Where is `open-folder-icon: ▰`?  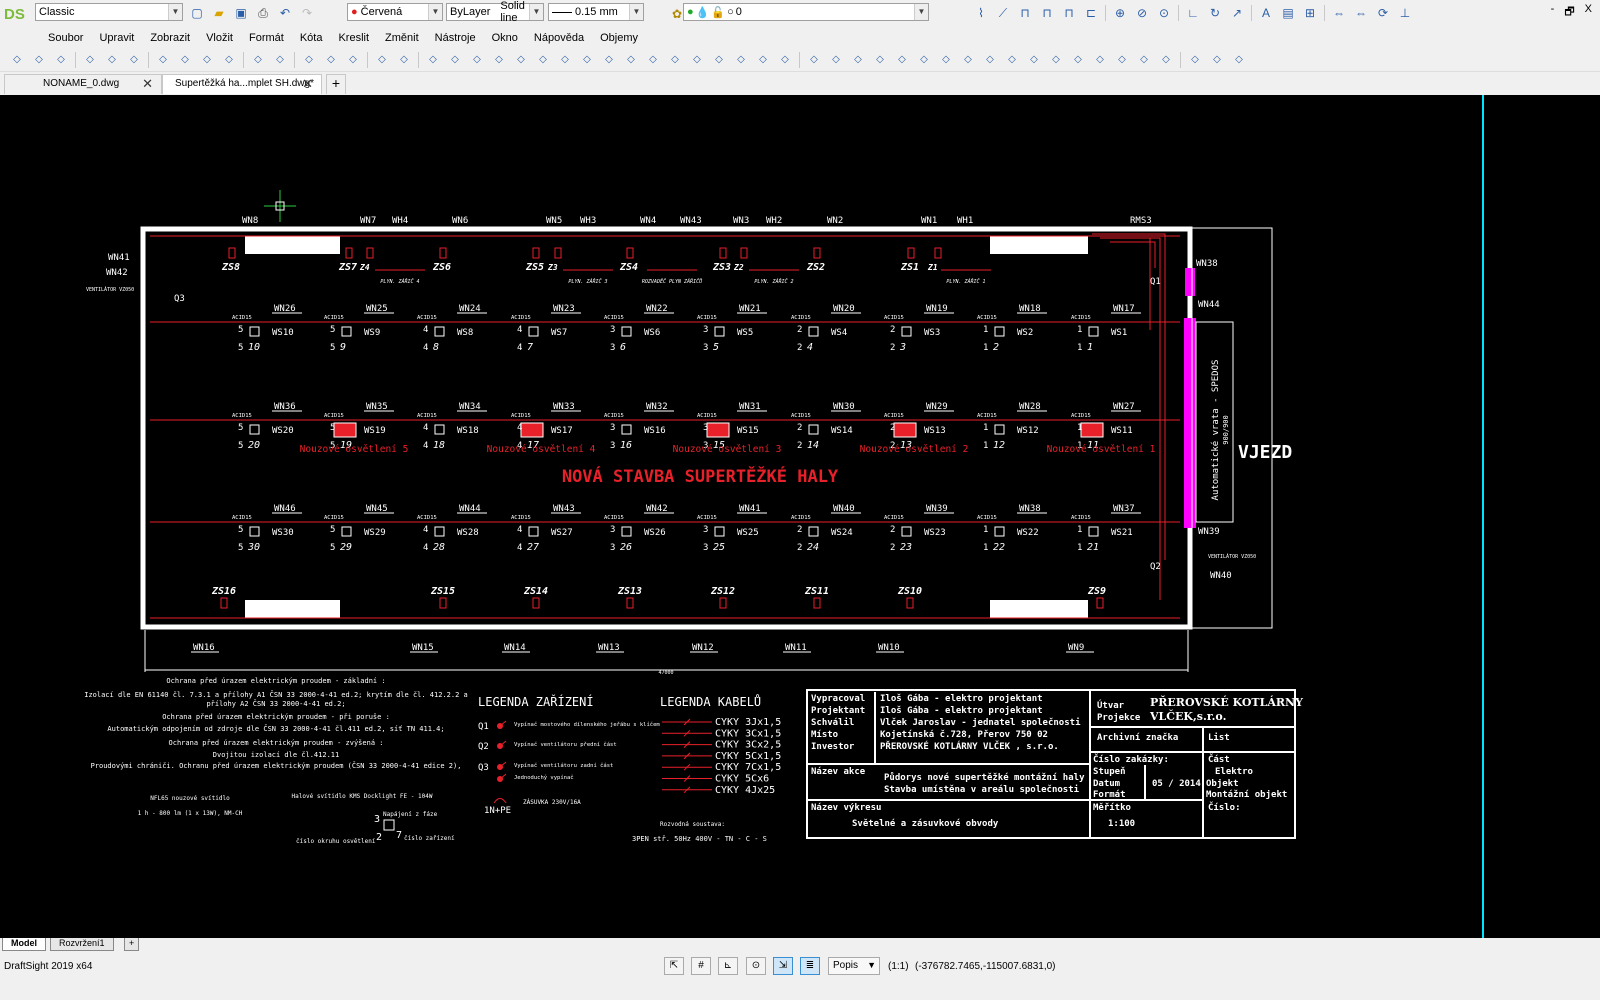
open-folder-icon: ▰ is located at coordinates (219, 13).